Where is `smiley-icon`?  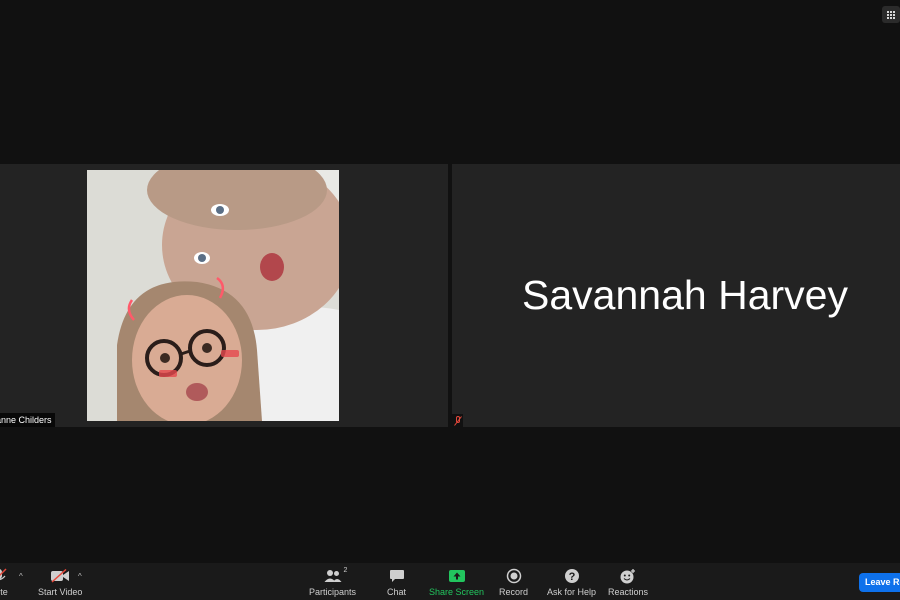
smiley-icon is located at coordinates (628, 576).